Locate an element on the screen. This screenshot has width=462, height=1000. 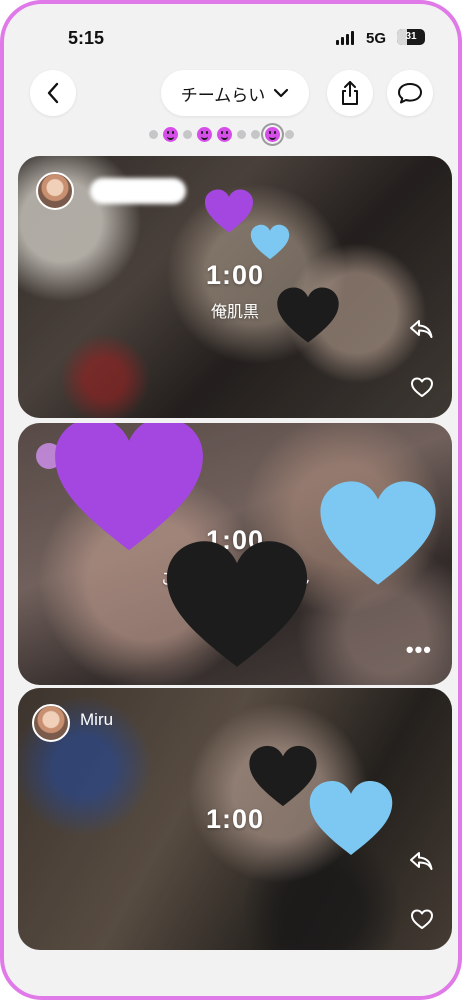
share-button is located at coordinates (350, 93).